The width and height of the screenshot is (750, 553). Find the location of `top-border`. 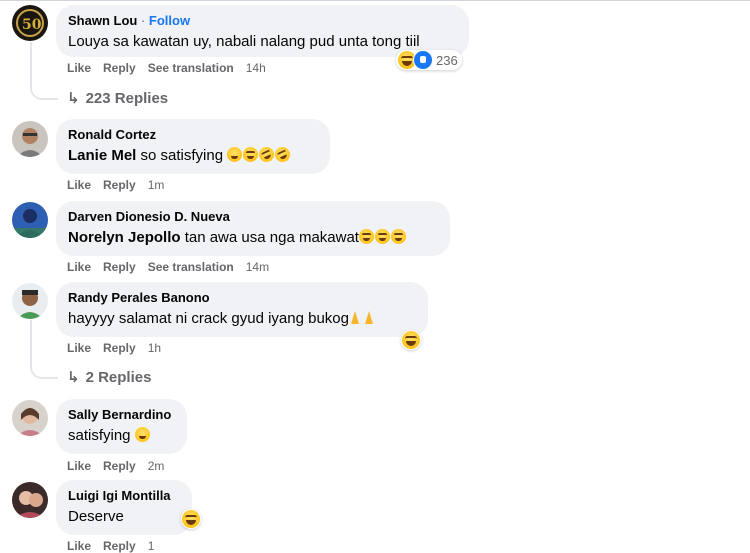

top-border is located at coordinates (375, 0).